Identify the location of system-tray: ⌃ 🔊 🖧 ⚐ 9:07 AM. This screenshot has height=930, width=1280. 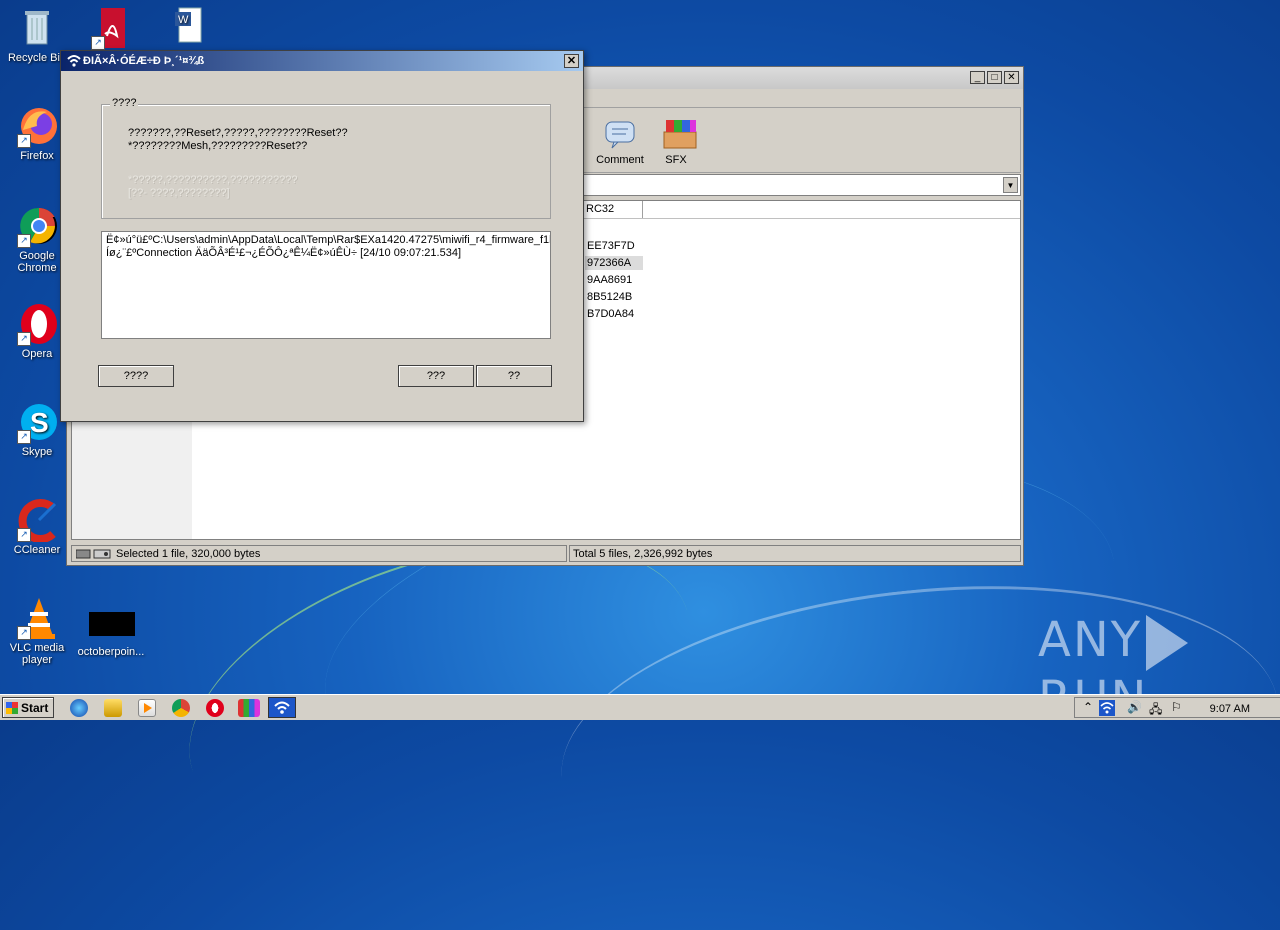
(1177, 707).